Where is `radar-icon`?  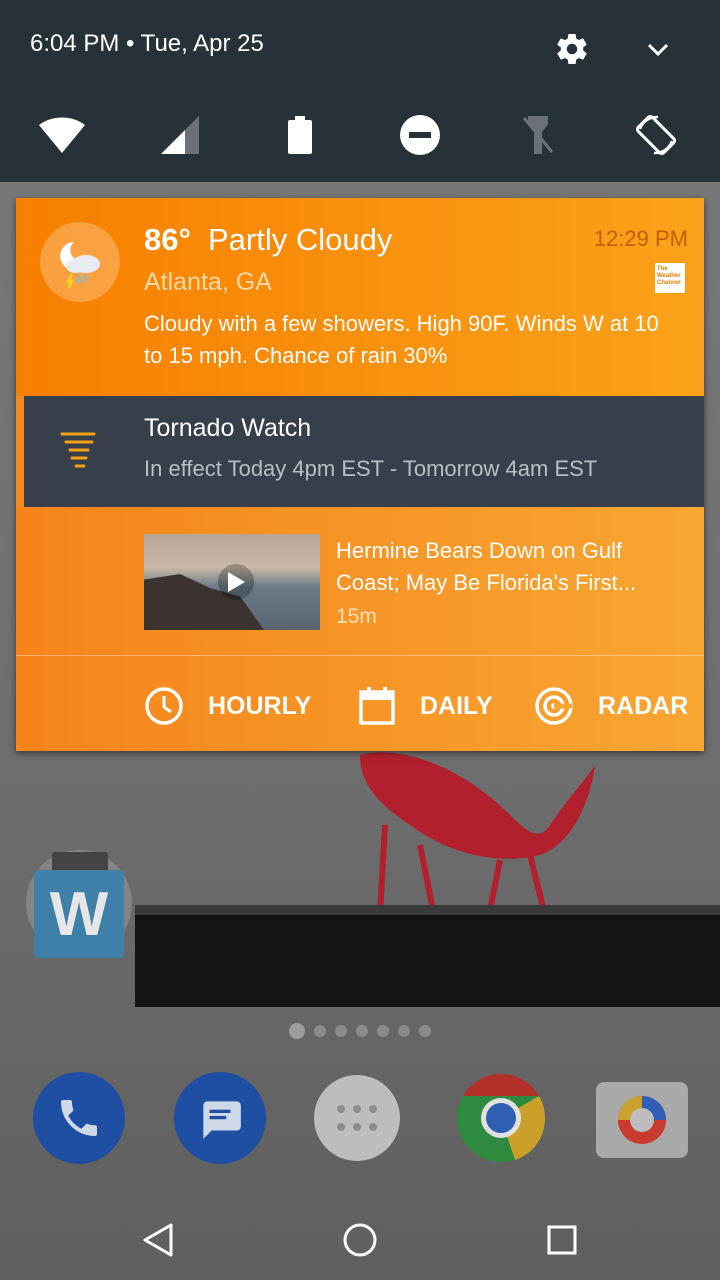
radar-icon is located at coordinates (554, 706).